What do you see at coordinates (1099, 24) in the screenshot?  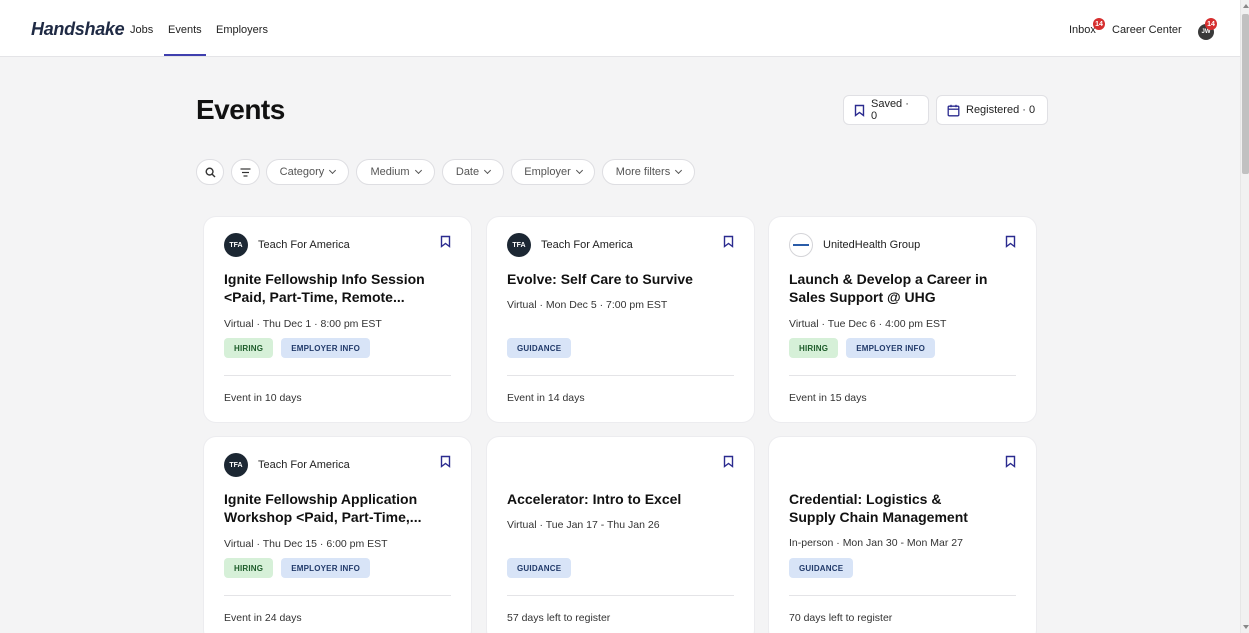 I see `inbox-badge: 14` at bounding box center [1099, 24].